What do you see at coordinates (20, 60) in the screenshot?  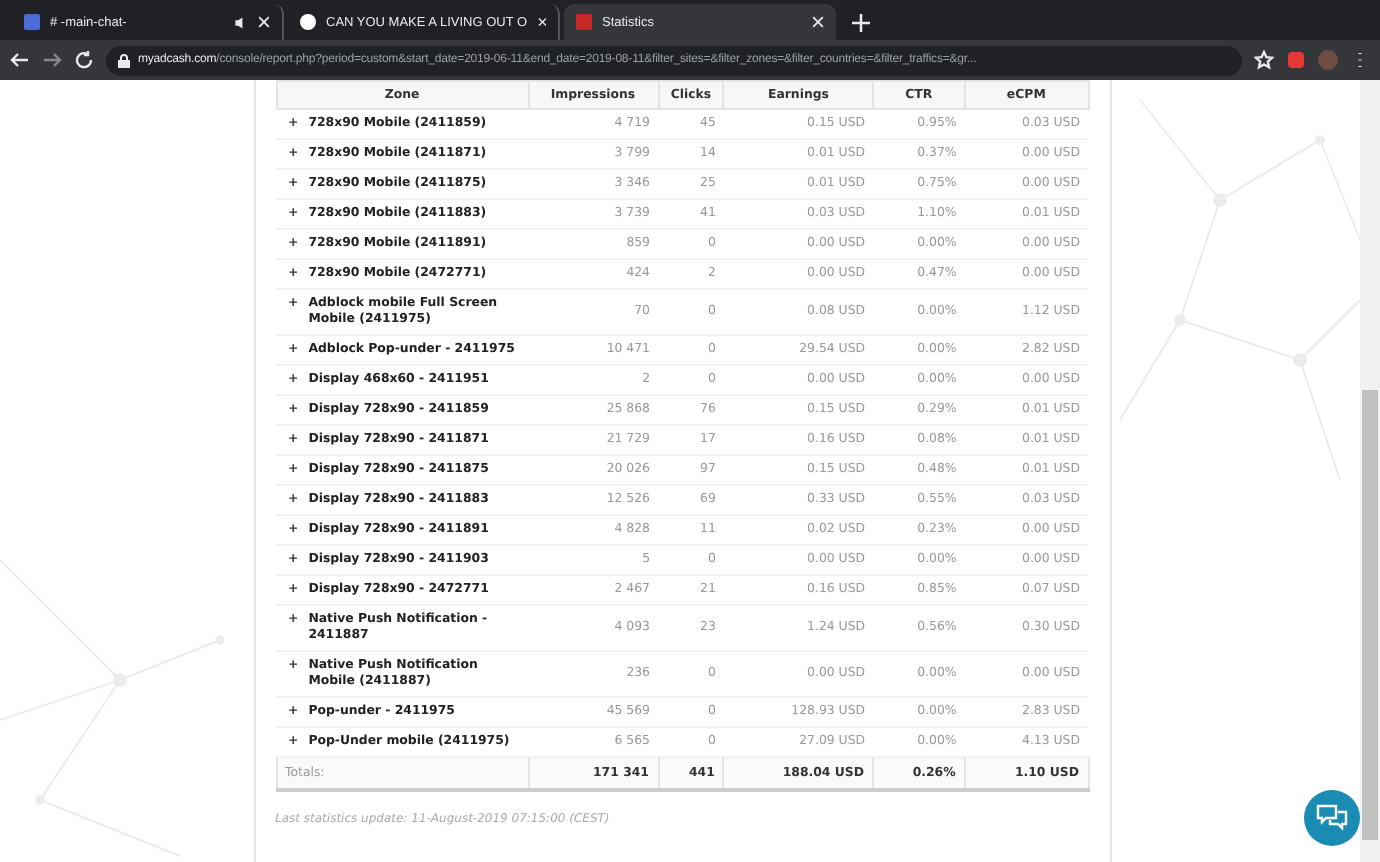 I see `back-icon` at bounding box center [20, 60].